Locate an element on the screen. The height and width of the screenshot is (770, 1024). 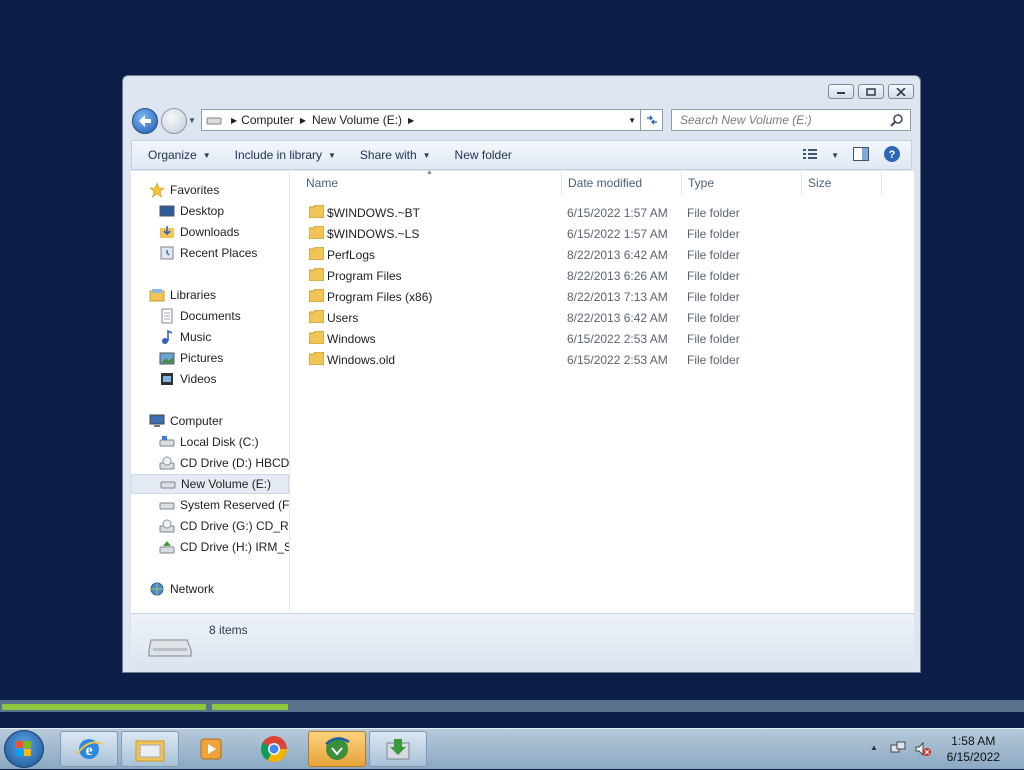
recent-pages-dropdown-icon: ▼ is located at coordinates (192, 120).